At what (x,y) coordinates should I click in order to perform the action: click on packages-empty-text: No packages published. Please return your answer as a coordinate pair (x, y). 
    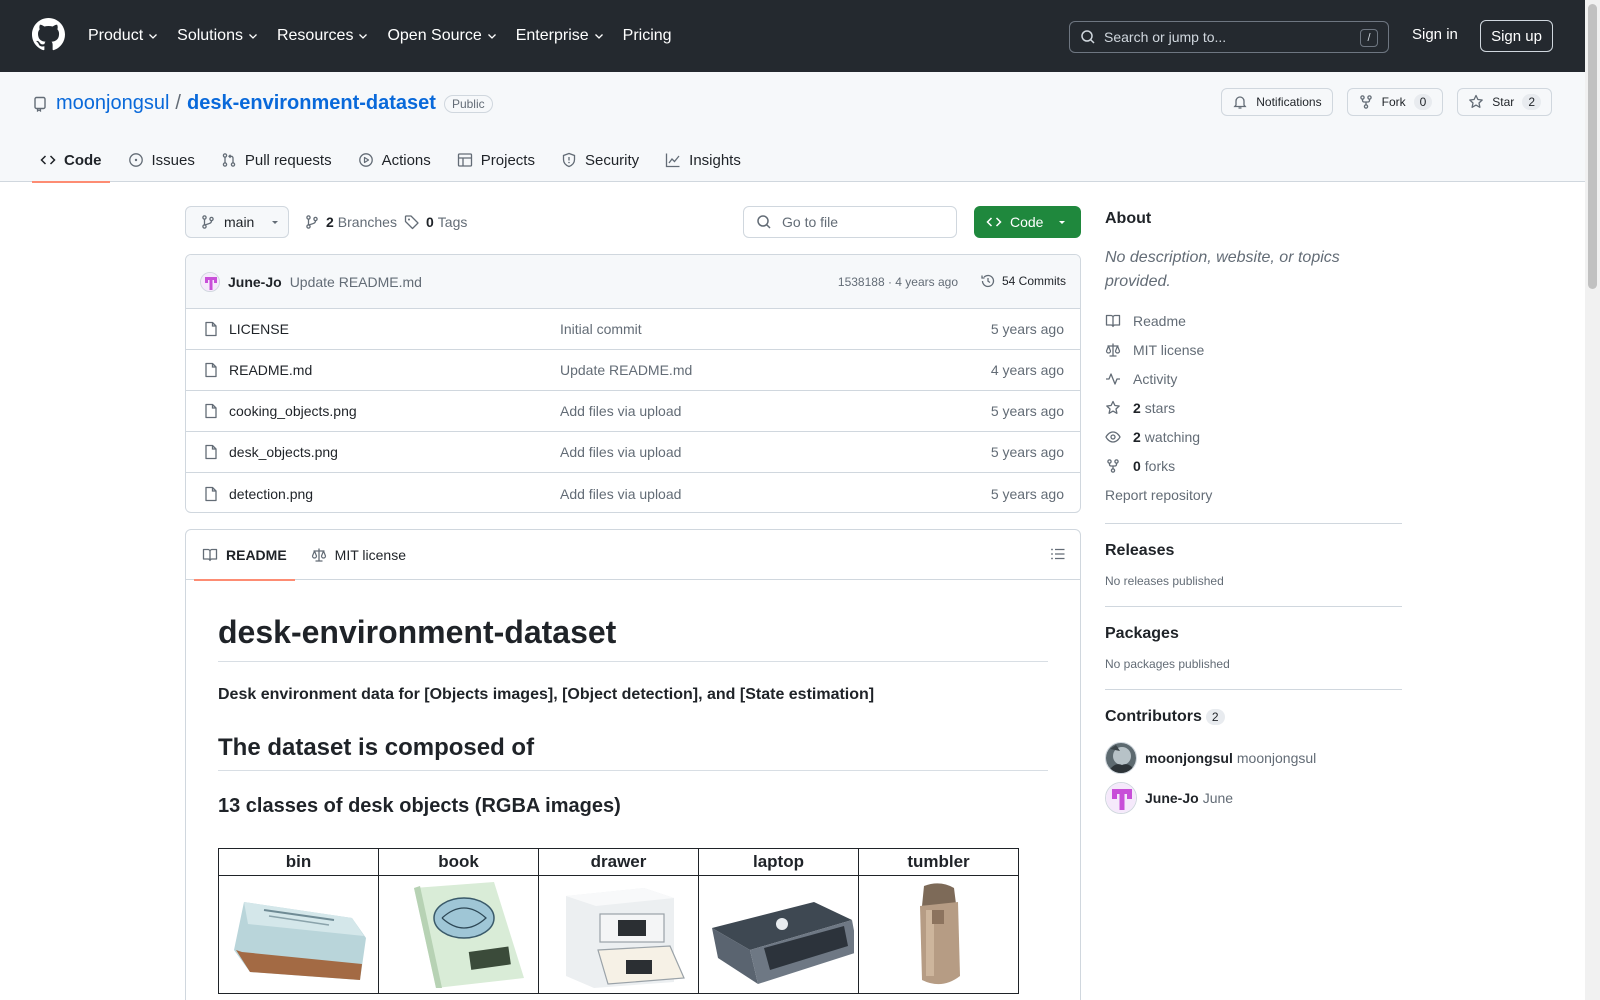
    Looking at the image, I should click on (1167, 664).